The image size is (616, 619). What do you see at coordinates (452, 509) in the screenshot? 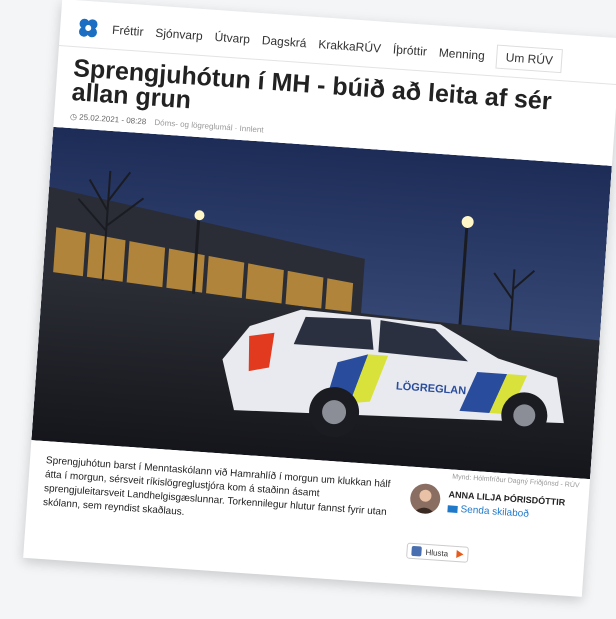
I see `envelope-icon` at bounding box center [452, 509].